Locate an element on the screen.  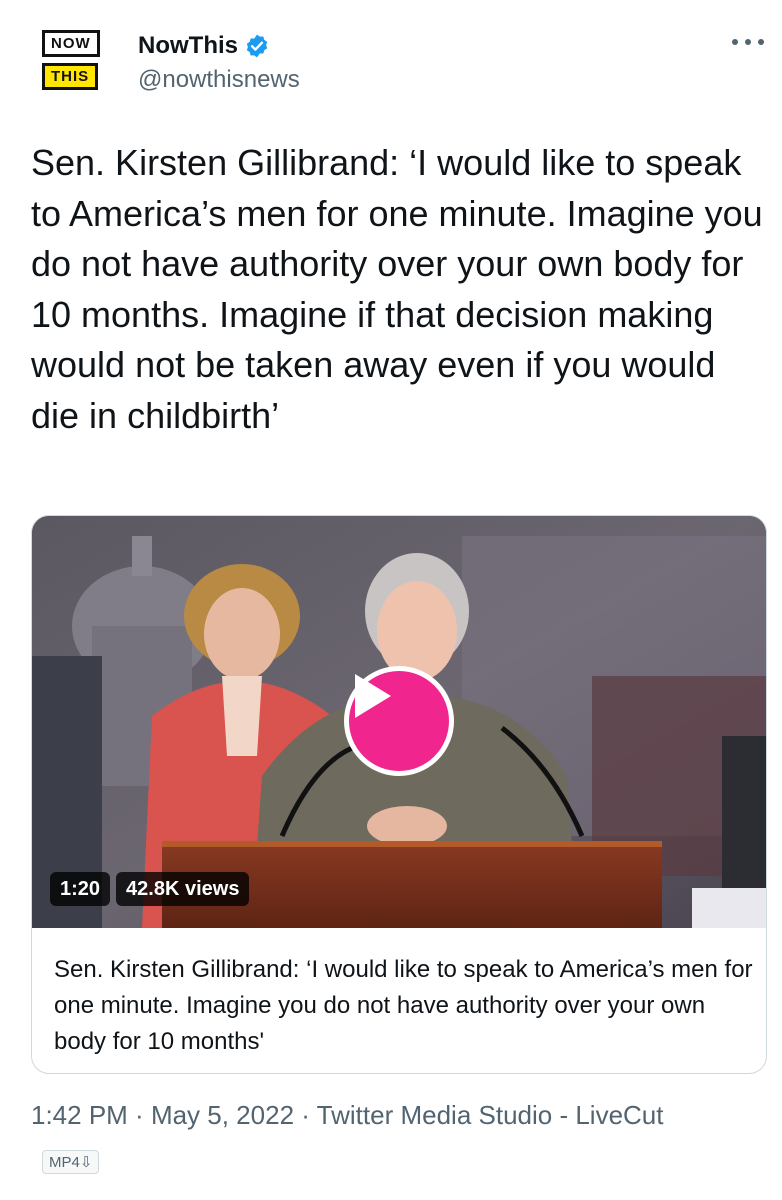
video-stats: 1:20 42.8K views is located at coordinates (150, 889).